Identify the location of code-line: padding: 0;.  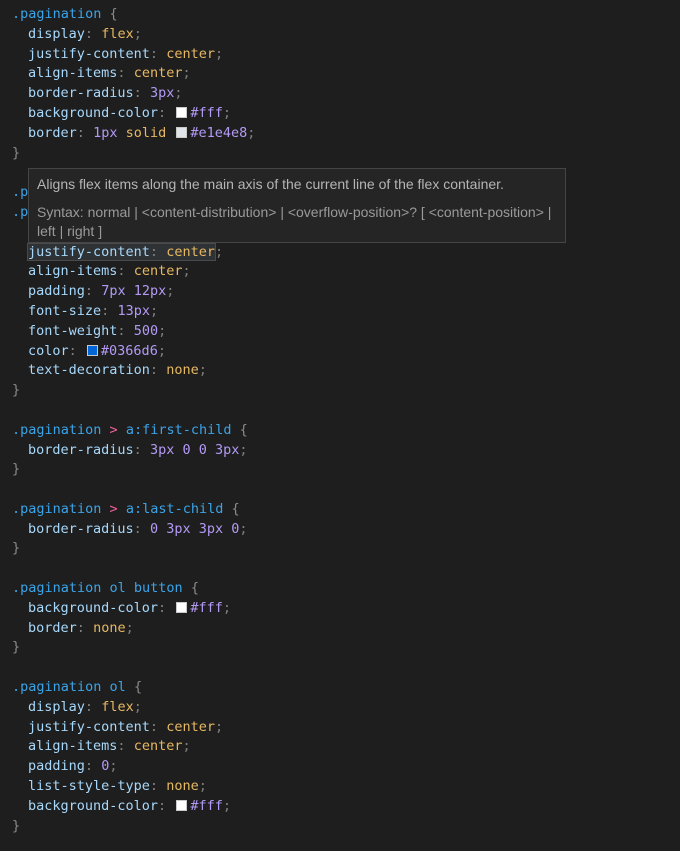
(64, 766).